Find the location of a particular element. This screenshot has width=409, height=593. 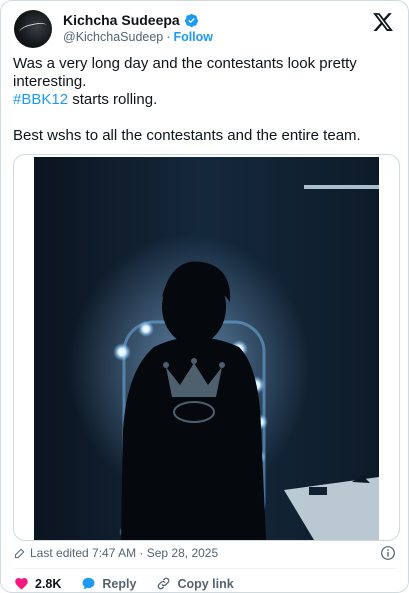

avatar is located at coordinates (33, 29).